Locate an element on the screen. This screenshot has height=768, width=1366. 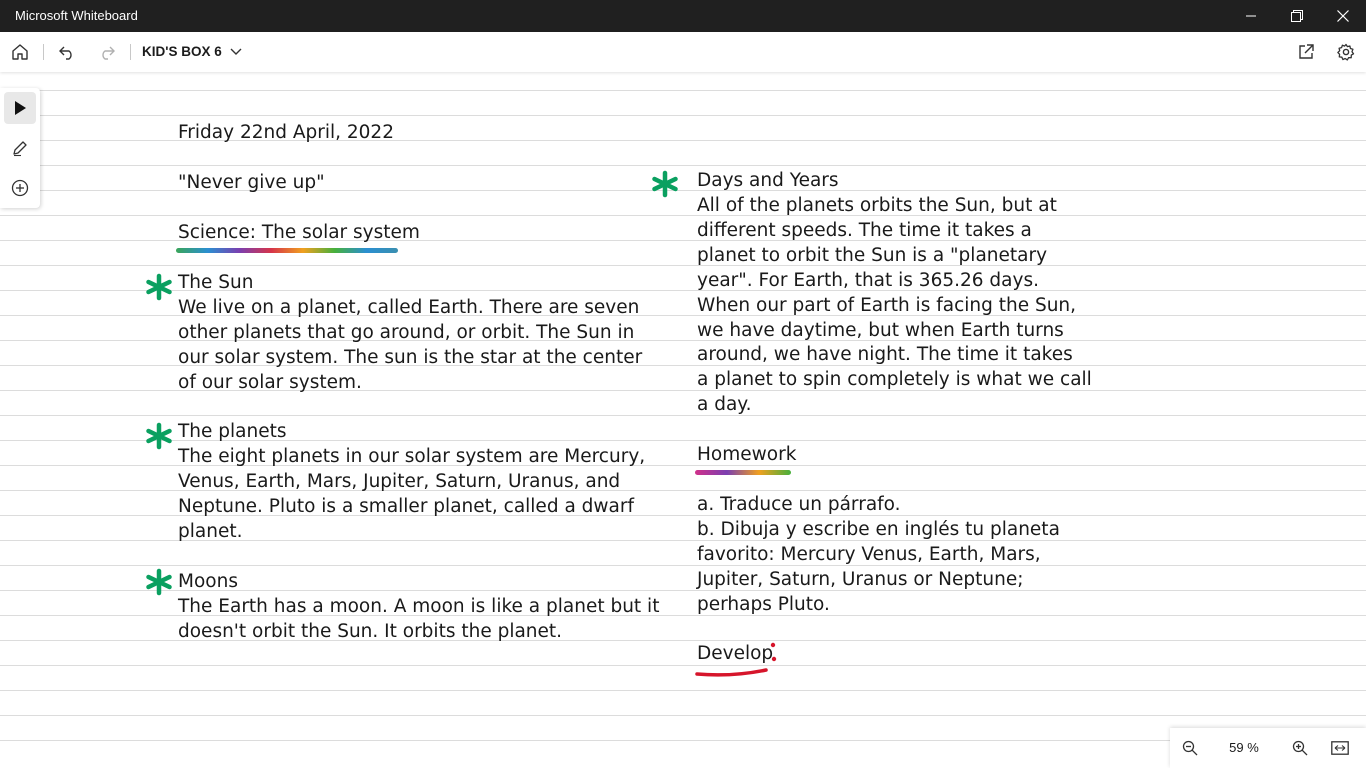
subject-heading: Science: The solar system is located at coordinates (299, 232).